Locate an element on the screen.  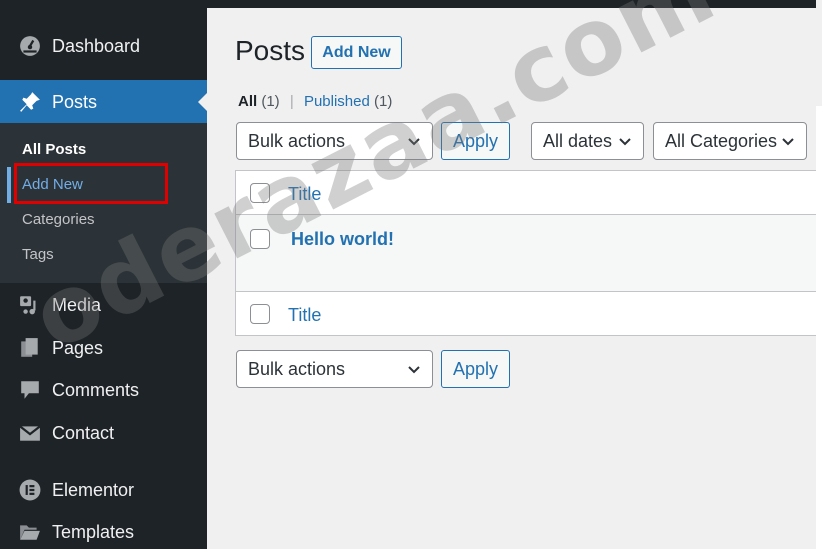
table-row: Hello world! is located at coordinates (529, 253).